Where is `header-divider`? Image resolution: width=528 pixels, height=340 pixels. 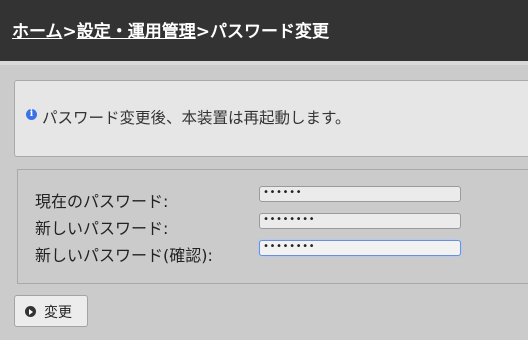
header-divider is located at coordinates (264, 63).